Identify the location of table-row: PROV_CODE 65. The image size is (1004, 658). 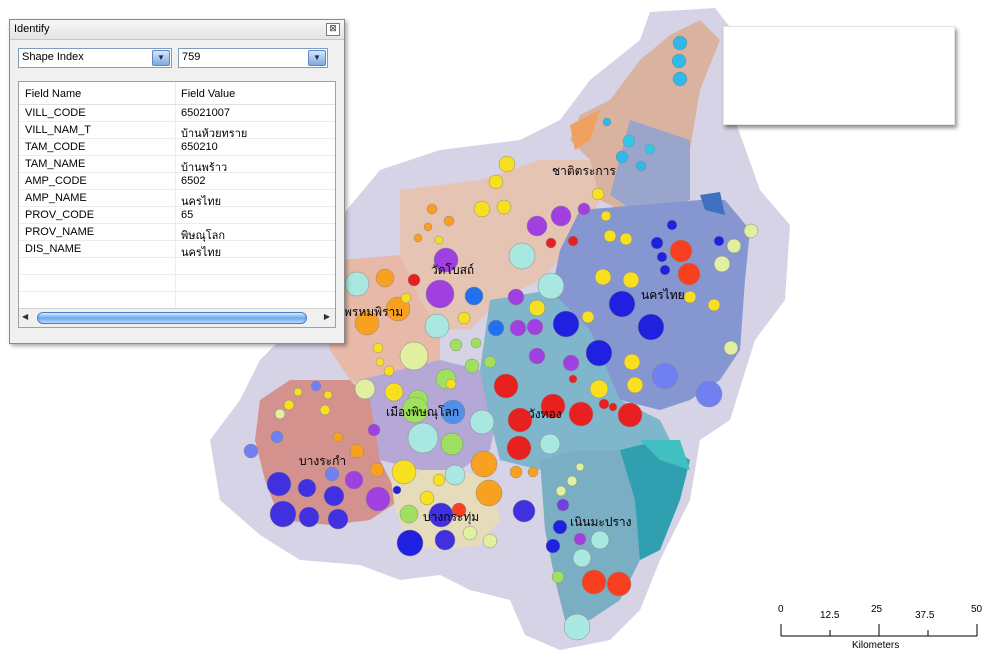
(177, 215).